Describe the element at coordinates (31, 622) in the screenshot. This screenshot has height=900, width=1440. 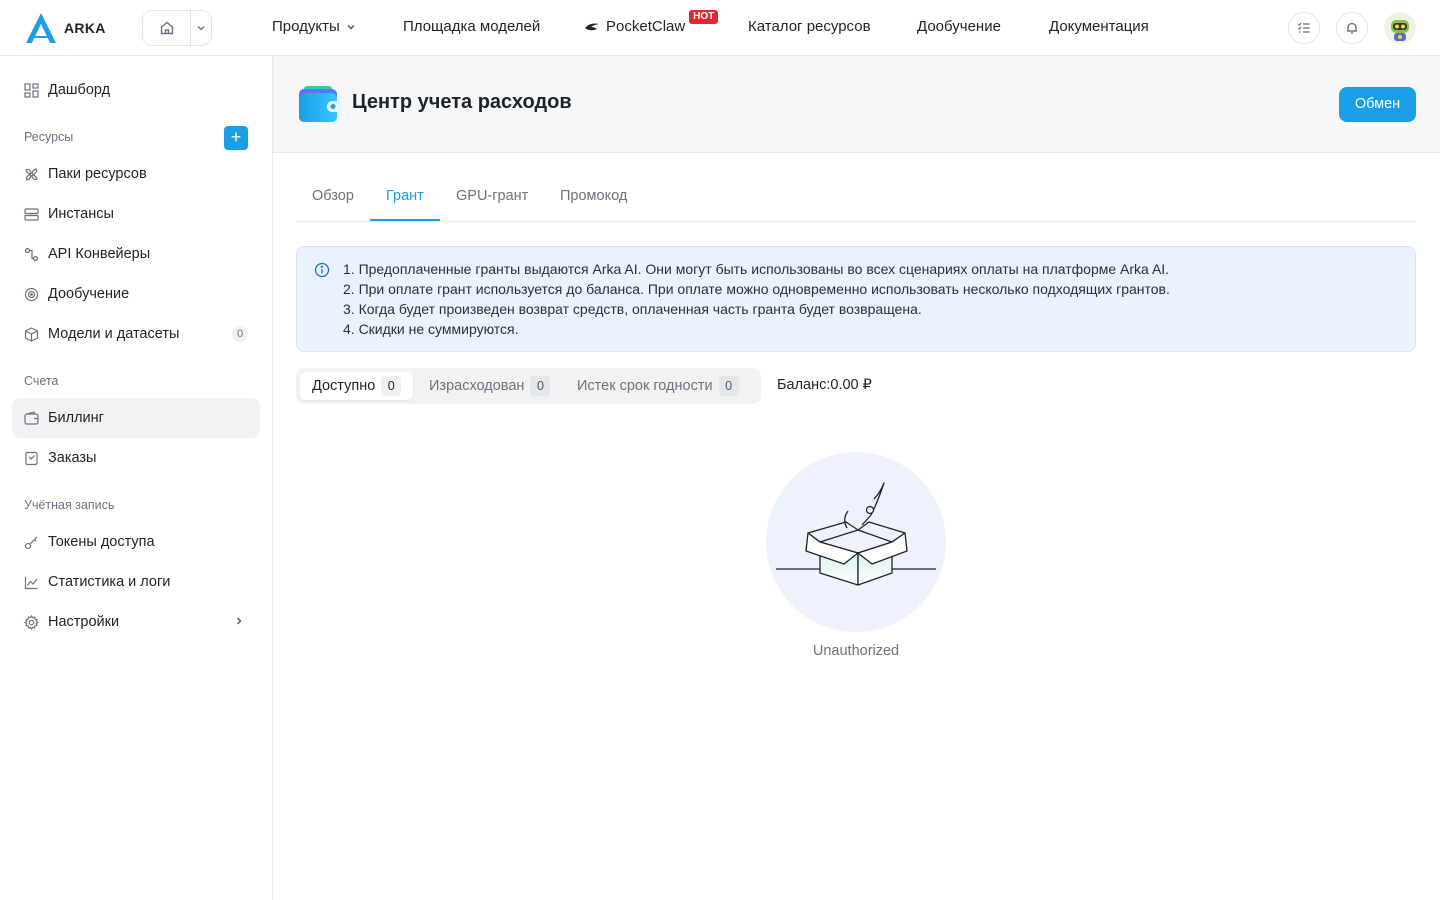
I see `gear-icon` at that location.